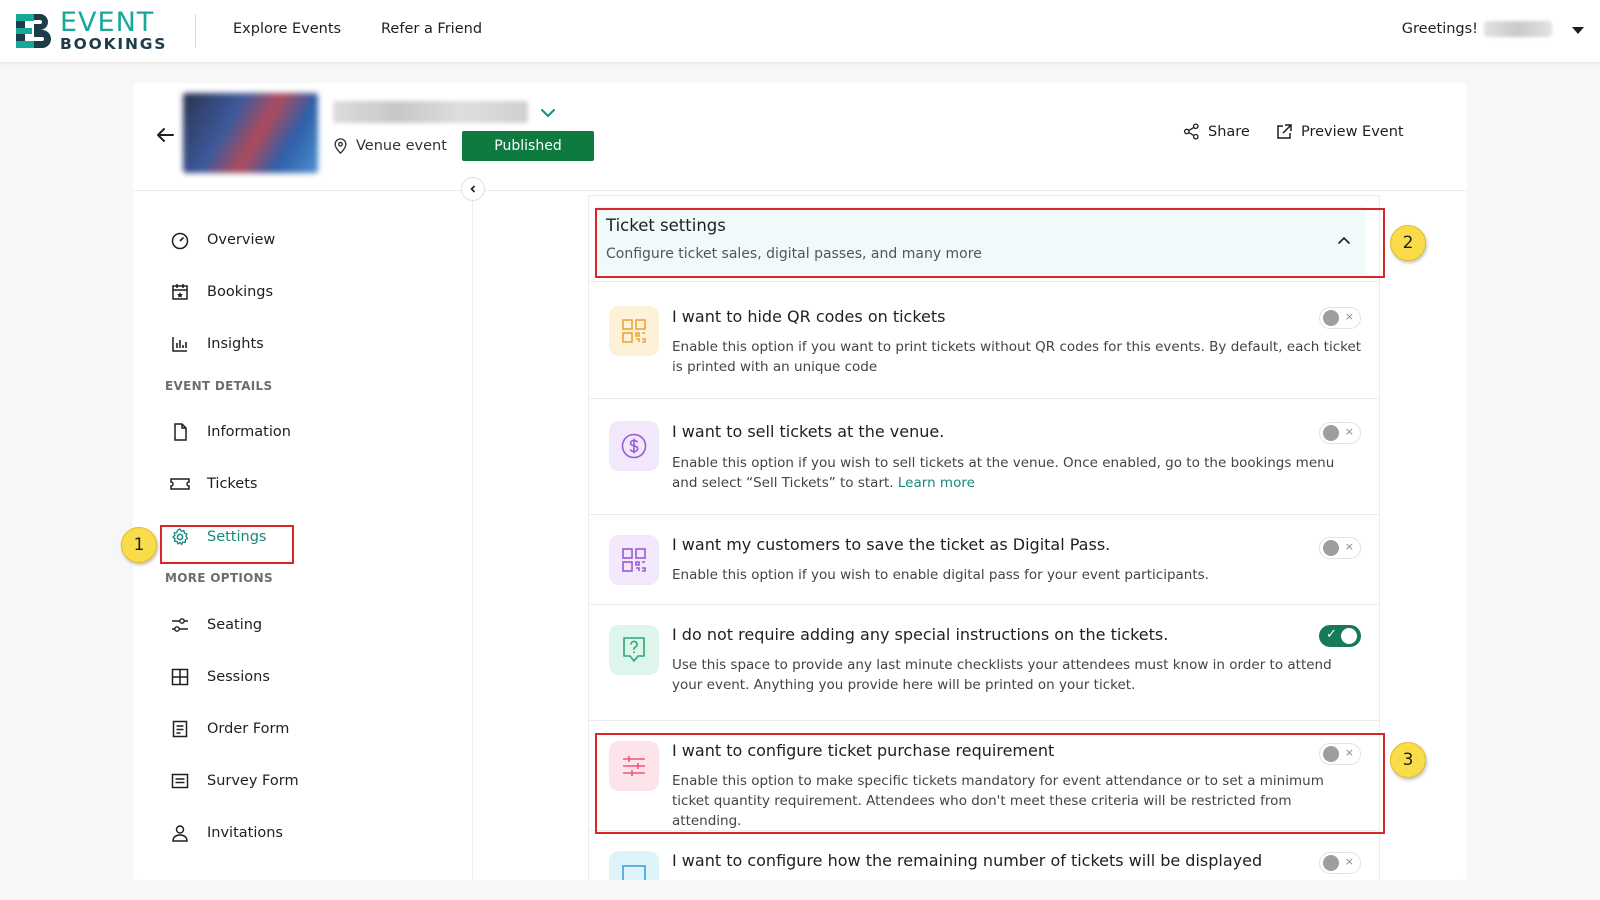 The height and width of the screenshot is (900, 1600). I want to click on sidebar-item-bookings: Bookings, so click(221, 292).